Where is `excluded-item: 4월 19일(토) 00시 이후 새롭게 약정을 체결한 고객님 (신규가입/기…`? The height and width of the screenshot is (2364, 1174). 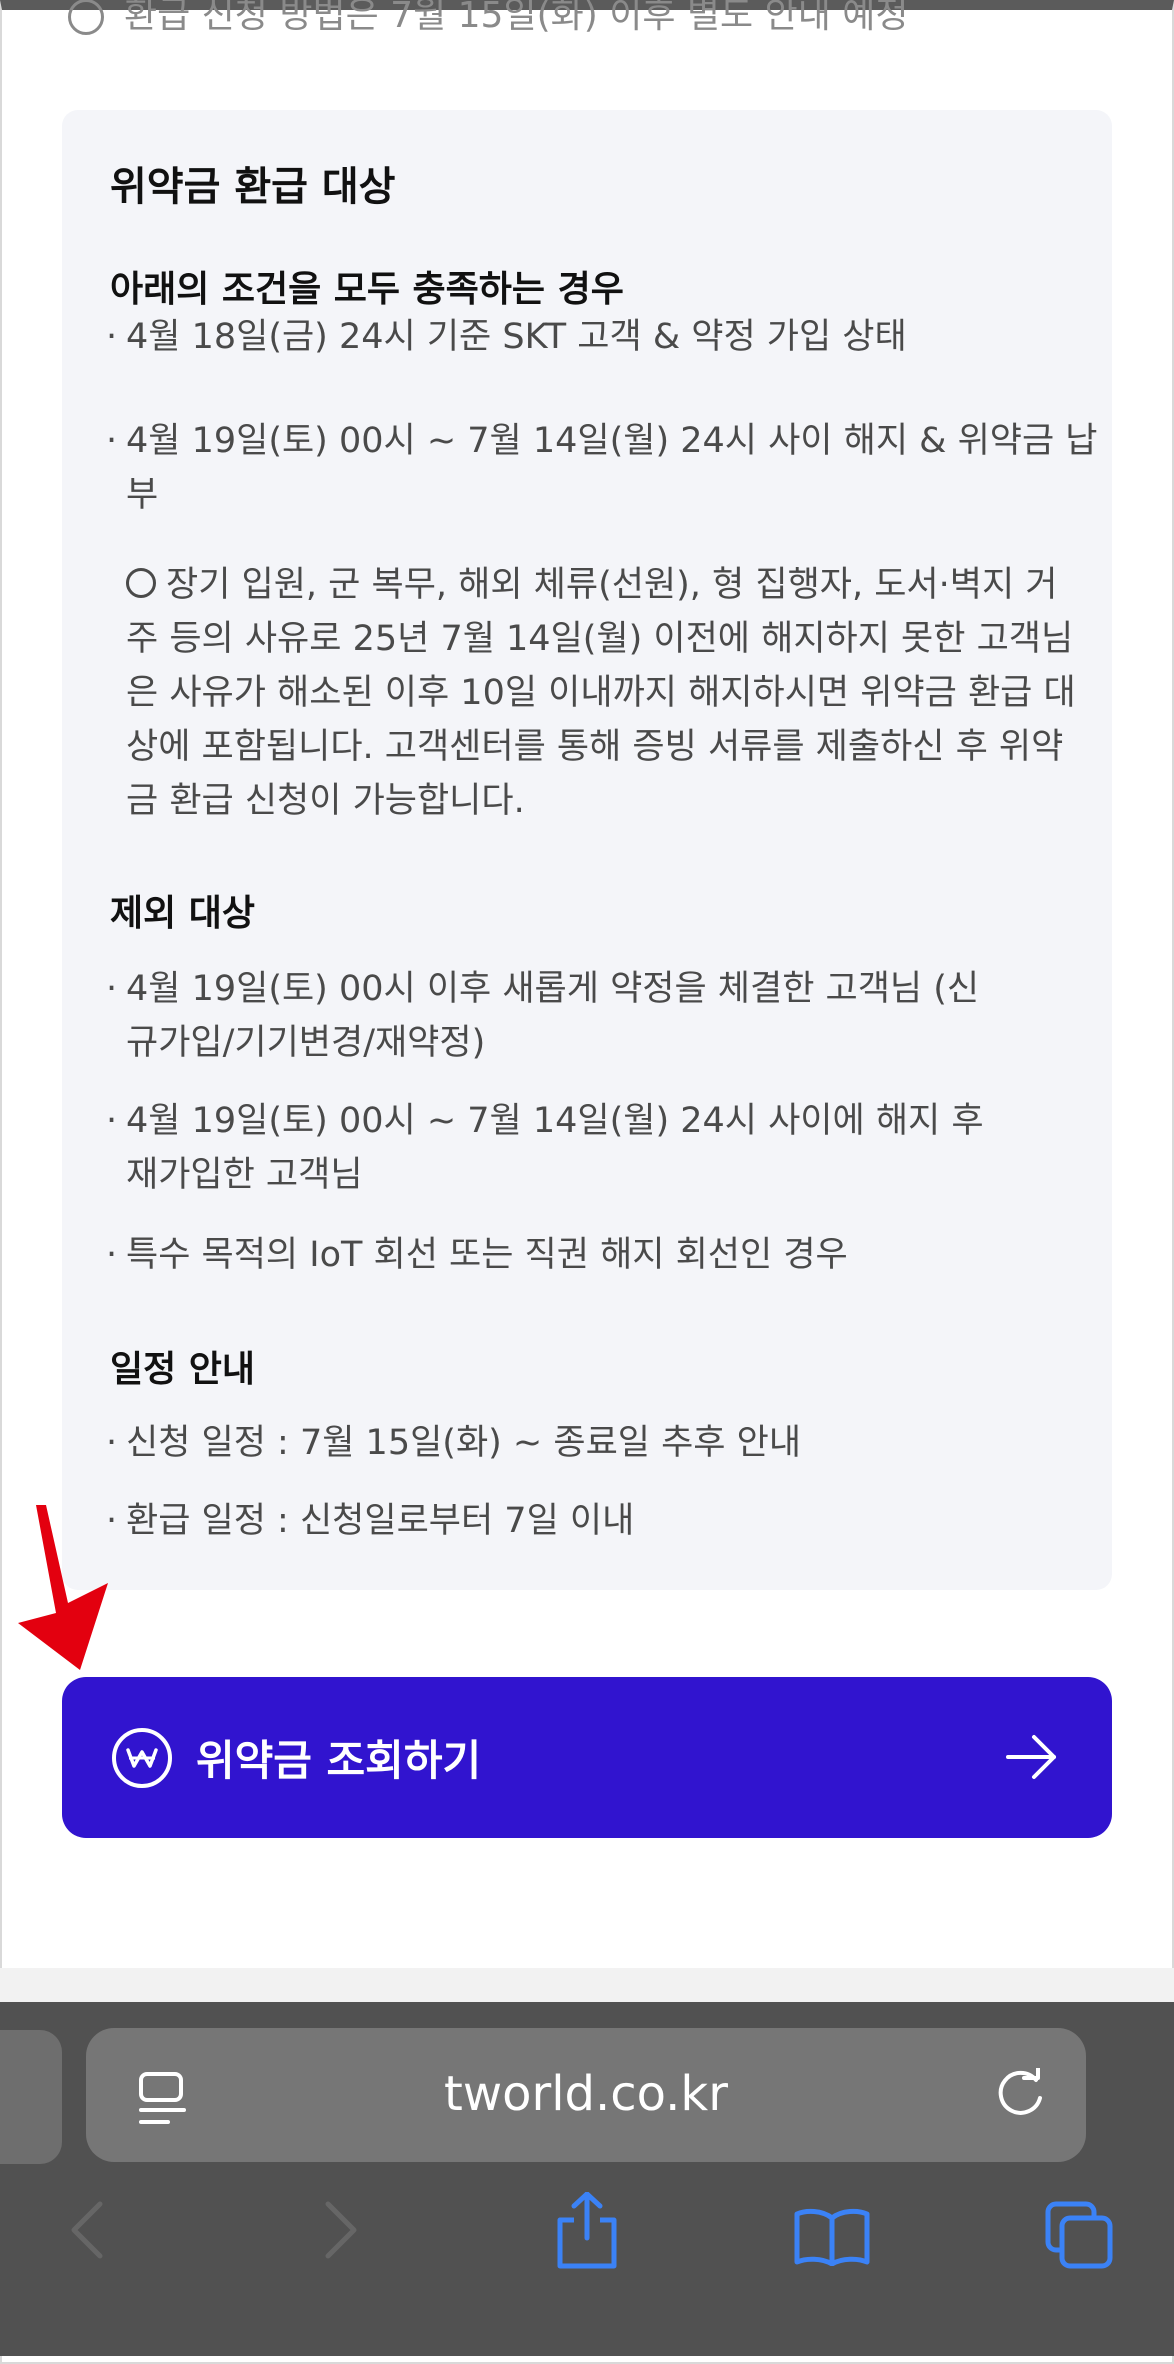
excluded-item: 4월 19일(토) 00시 이후 새롭게 약정을 체결한 고객님 (신규가입/기… is located at coordinates (556, 1016).